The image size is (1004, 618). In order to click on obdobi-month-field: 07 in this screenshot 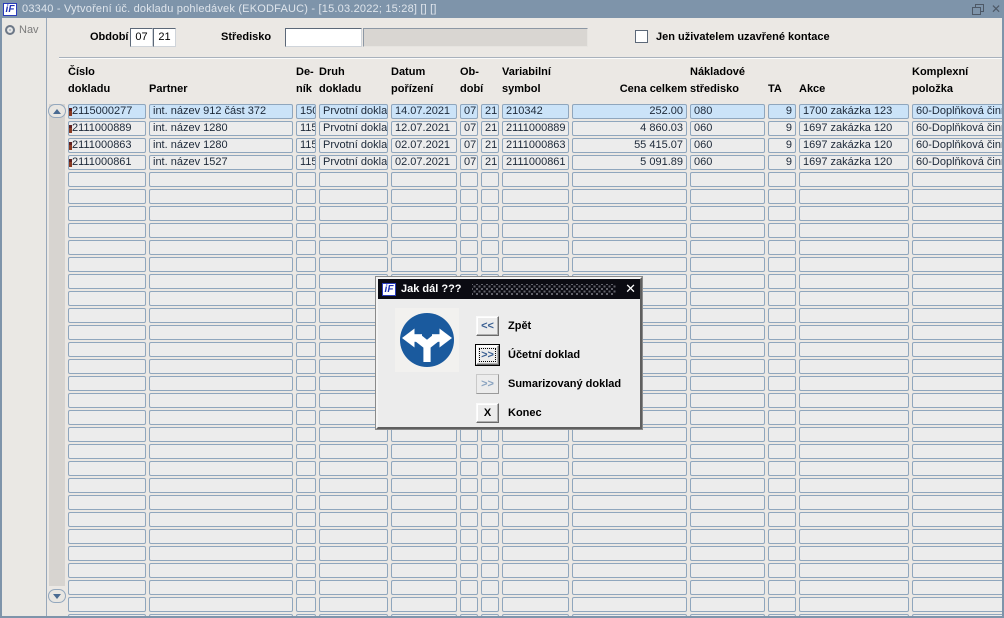, I will do `click(141, 37)`.